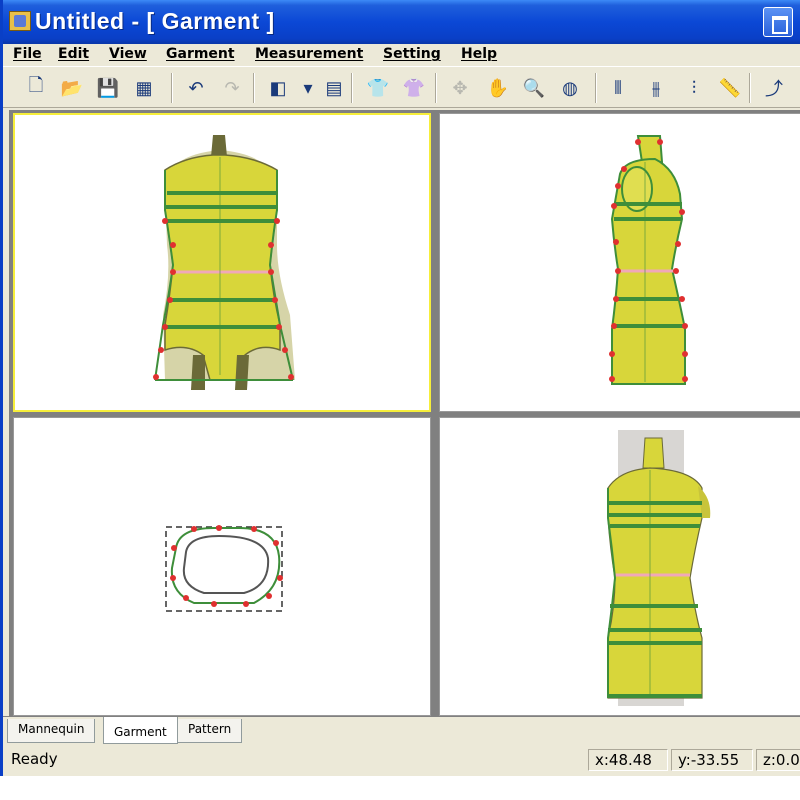  What do you see at coordinates (414, 88) in the screenshot?
I see `garment-edit-icon: 👚` at bounding box center [414, 88].